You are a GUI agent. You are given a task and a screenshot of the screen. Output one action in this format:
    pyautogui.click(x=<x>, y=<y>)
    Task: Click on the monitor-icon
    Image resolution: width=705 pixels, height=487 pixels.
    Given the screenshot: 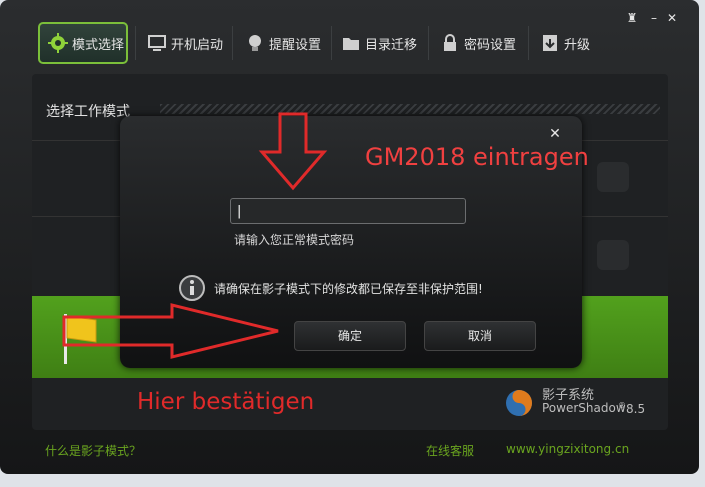 What is the action you would take?
    pyautogui.click(x=157, y=43)
    